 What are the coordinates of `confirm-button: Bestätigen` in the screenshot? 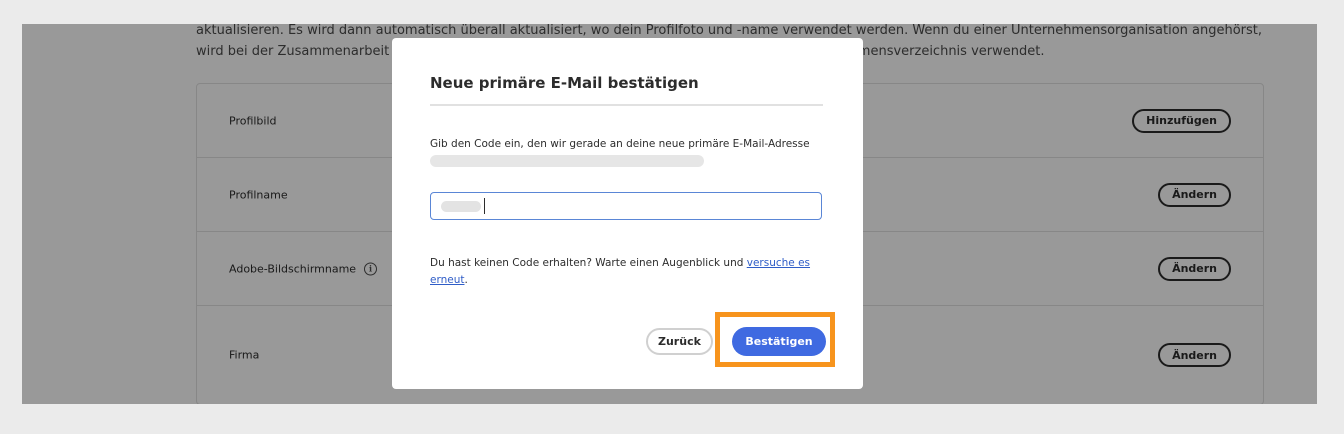 It's located at (779, 341).